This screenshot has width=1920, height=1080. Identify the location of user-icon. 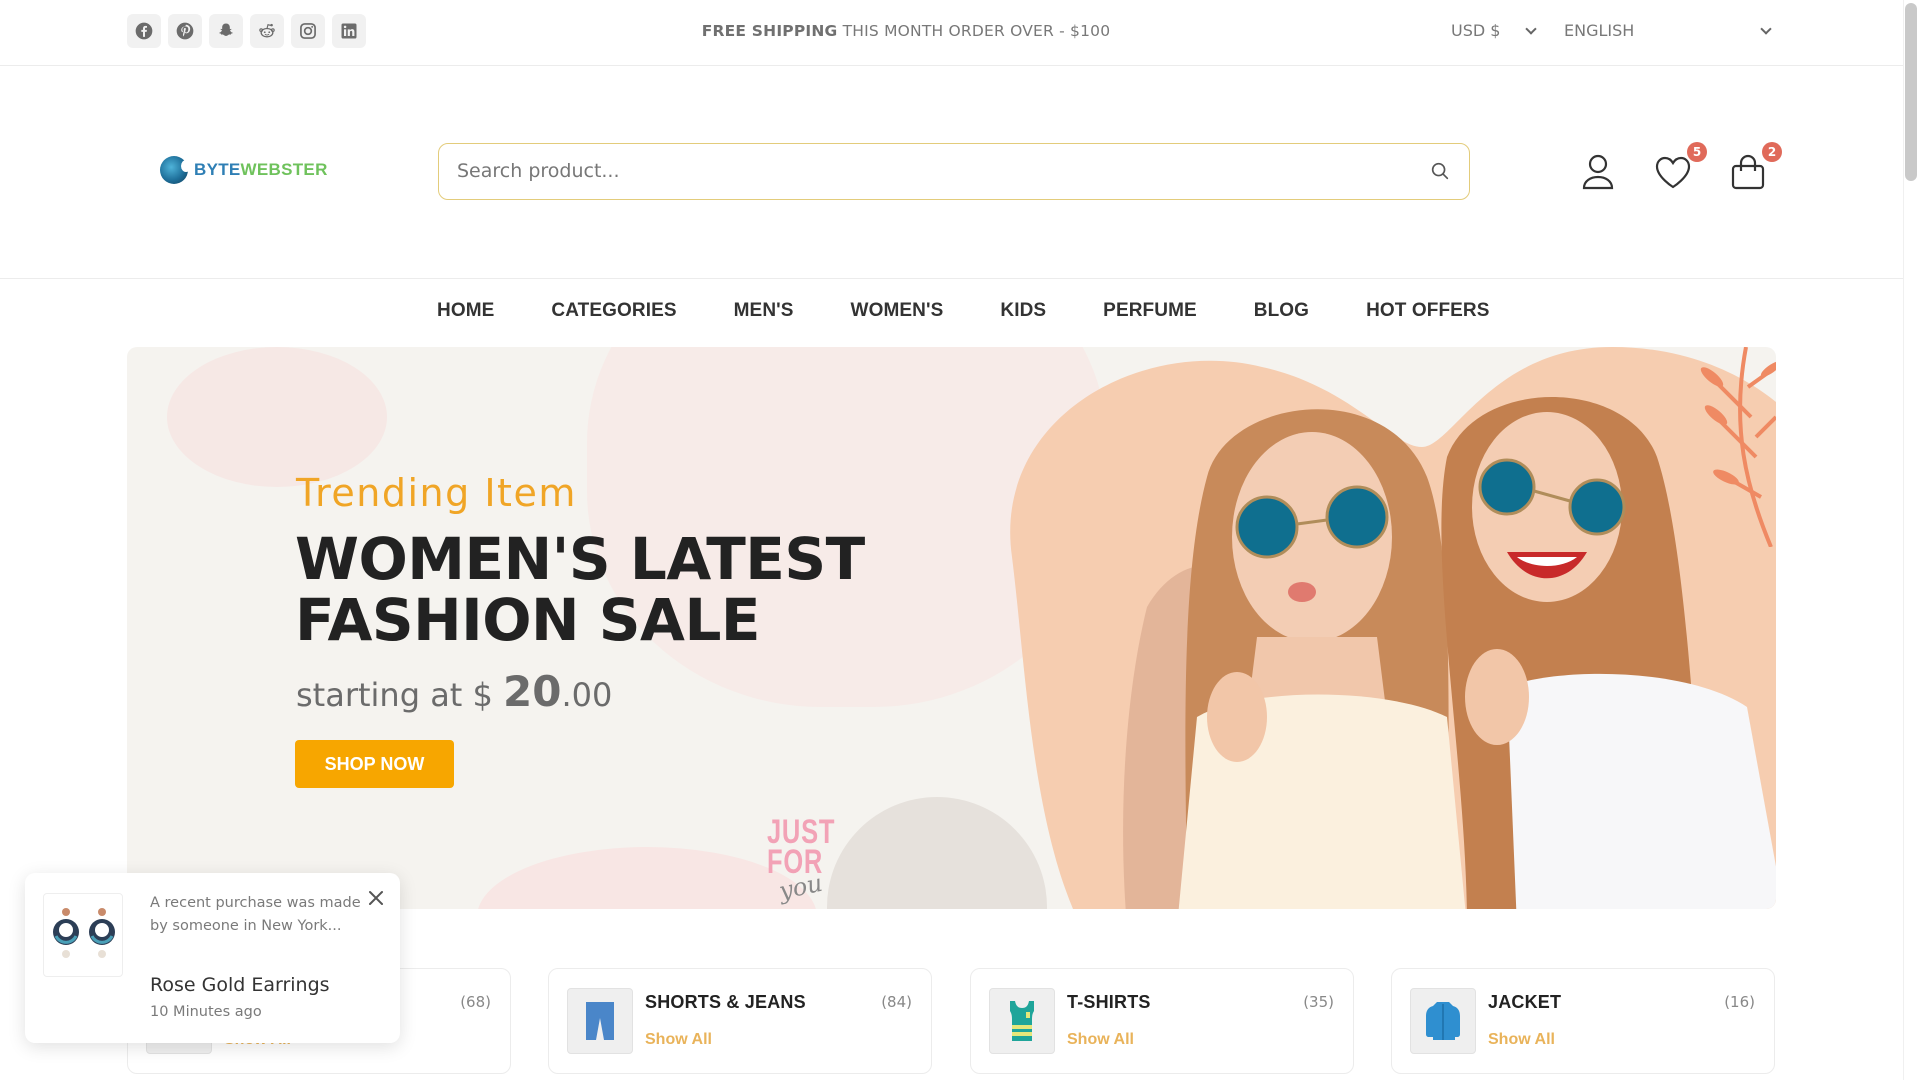
(1598, 172).